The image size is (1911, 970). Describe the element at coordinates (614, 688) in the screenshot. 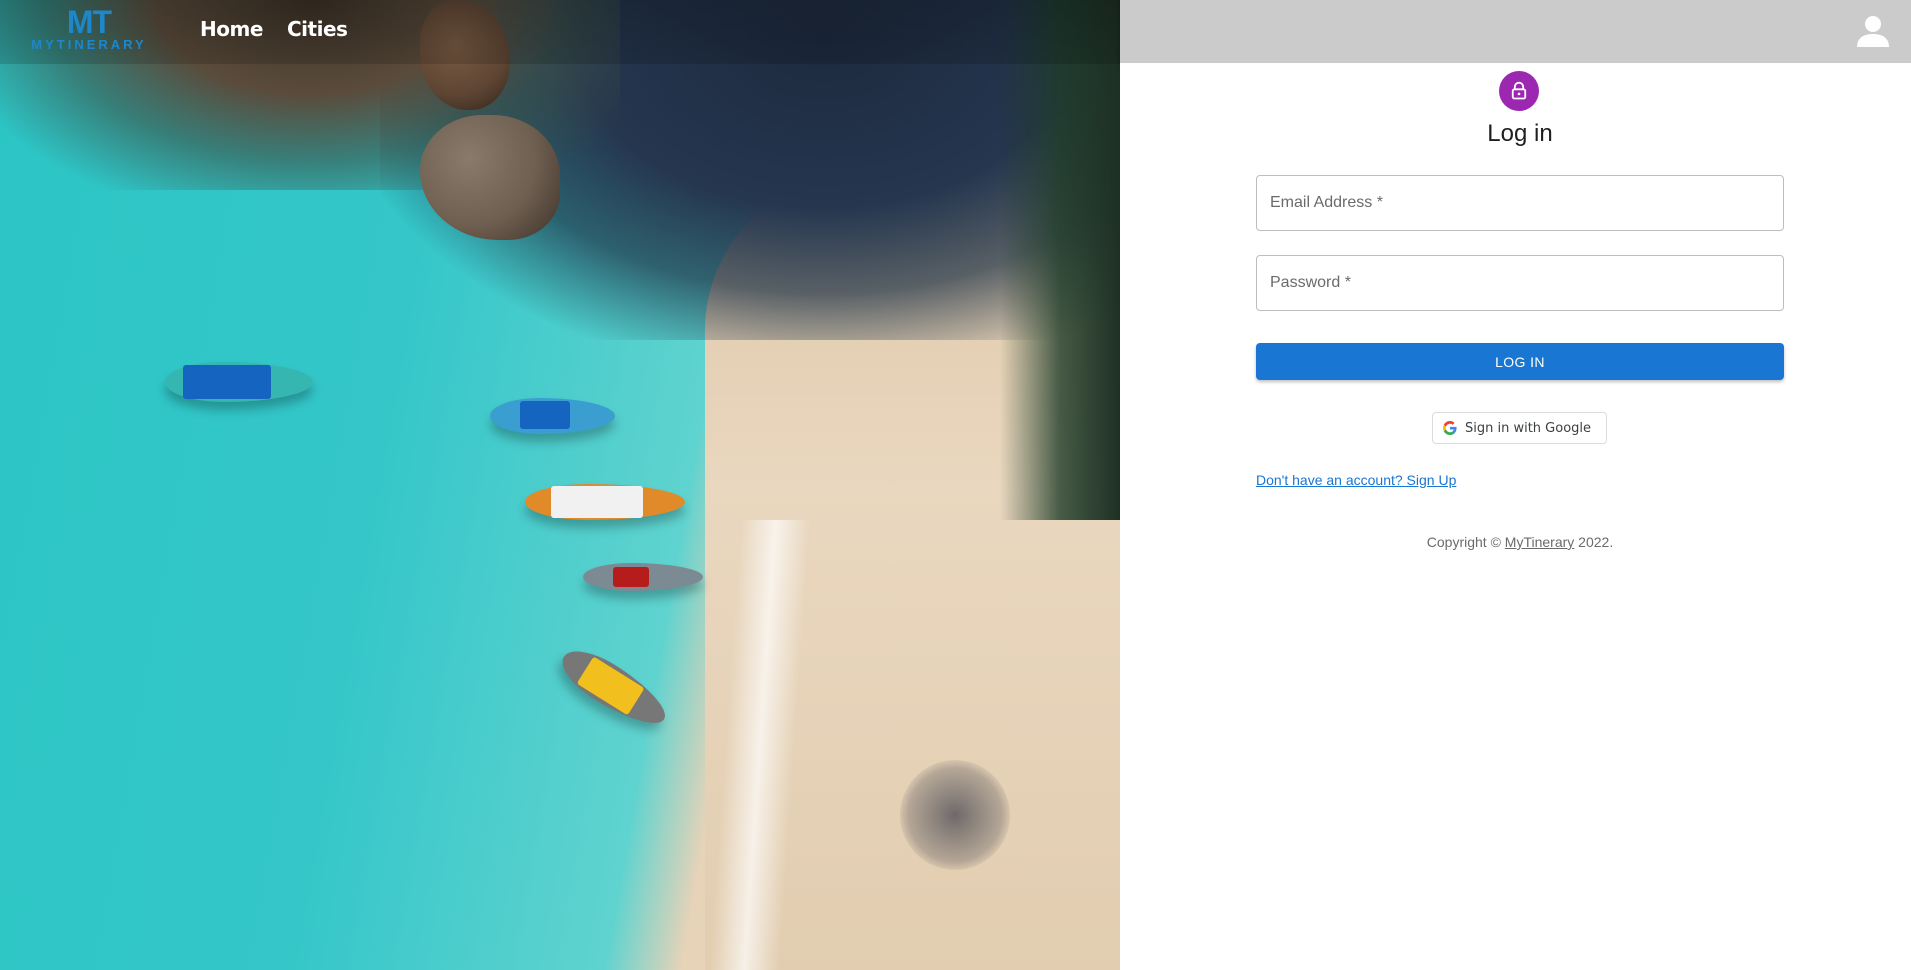

I see `boat-yellow` at that location.